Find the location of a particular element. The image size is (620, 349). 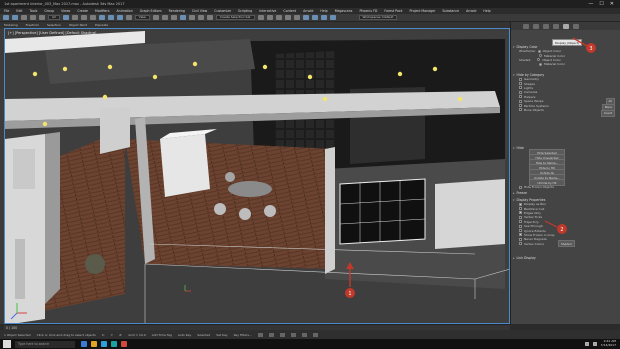

edge-browser-icon is located at coordinates (104, 344).